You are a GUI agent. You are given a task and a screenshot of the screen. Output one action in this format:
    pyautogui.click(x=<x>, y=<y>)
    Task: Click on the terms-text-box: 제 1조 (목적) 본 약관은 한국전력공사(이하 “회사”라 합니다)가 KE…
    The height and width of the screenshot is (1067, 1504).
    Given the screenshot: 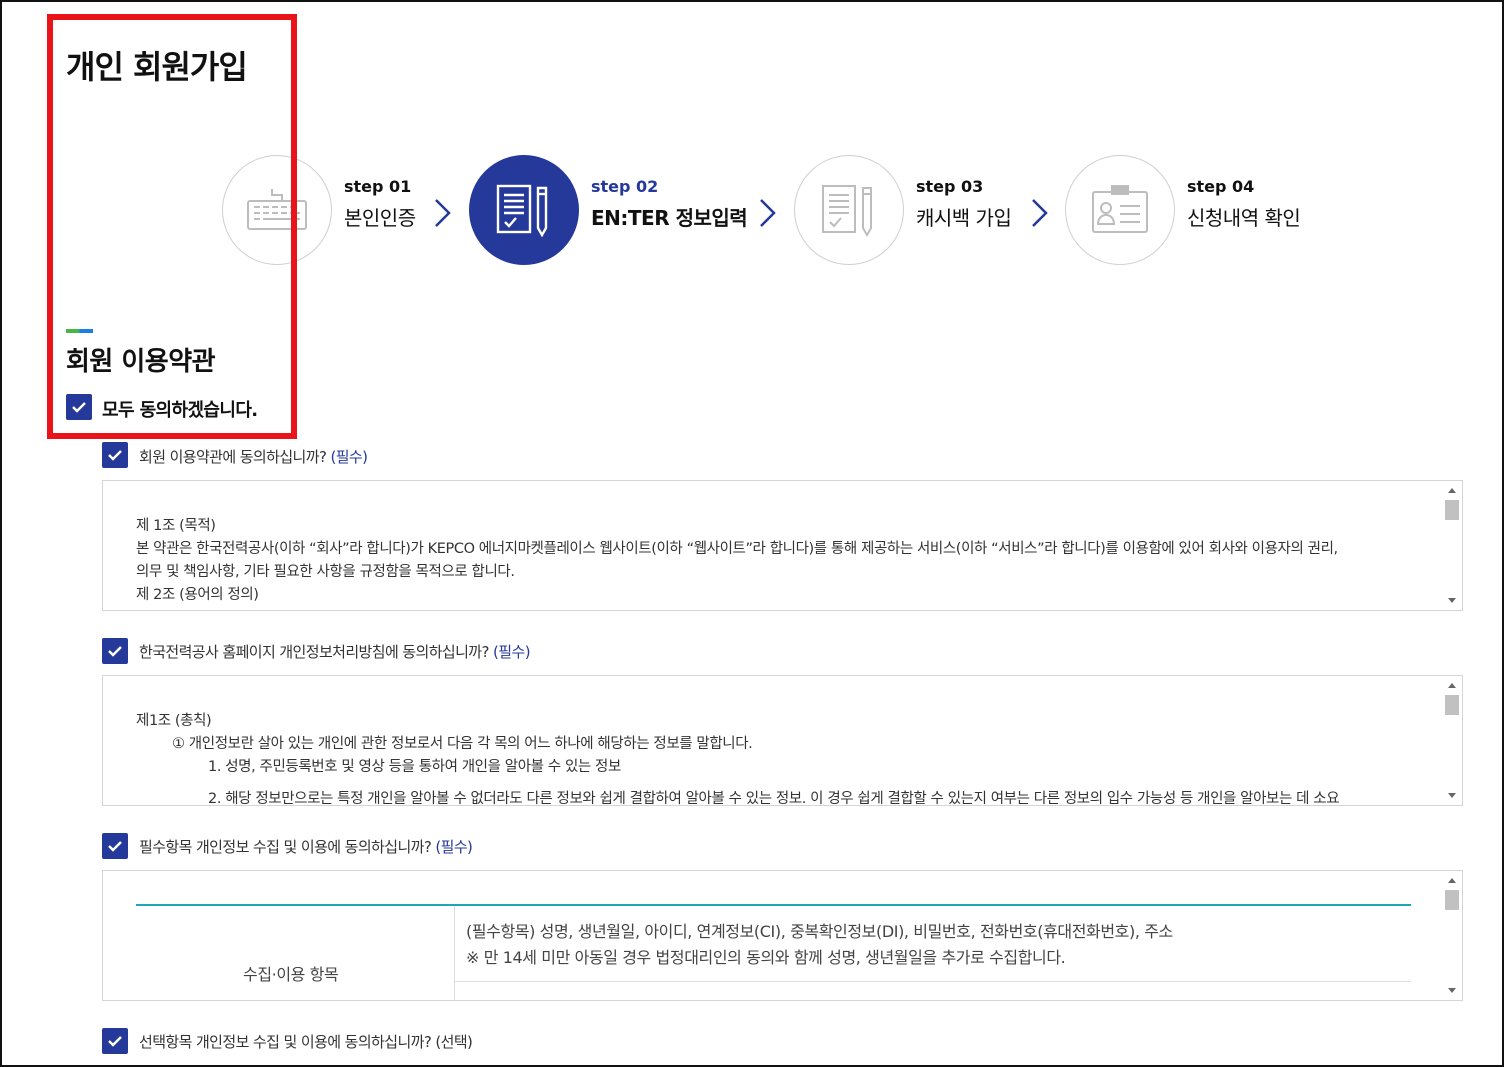 What is the action you would take?
    pyautogui.click(x=782, y=545)
    